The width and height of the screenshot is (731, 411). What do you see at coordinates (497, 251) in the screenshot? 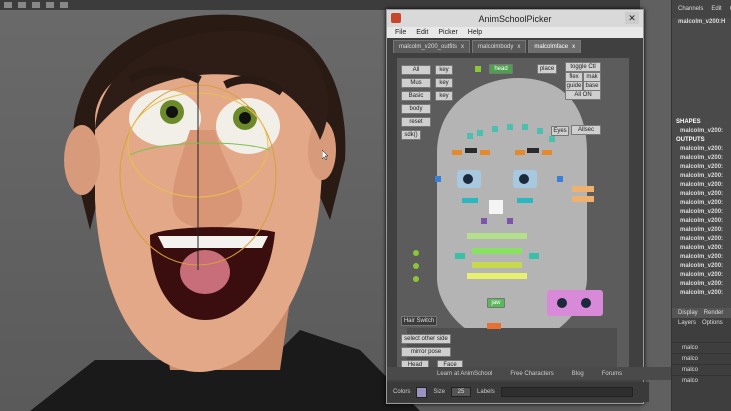
I see `mouth-ctrl` at bounding box center [497, 251].